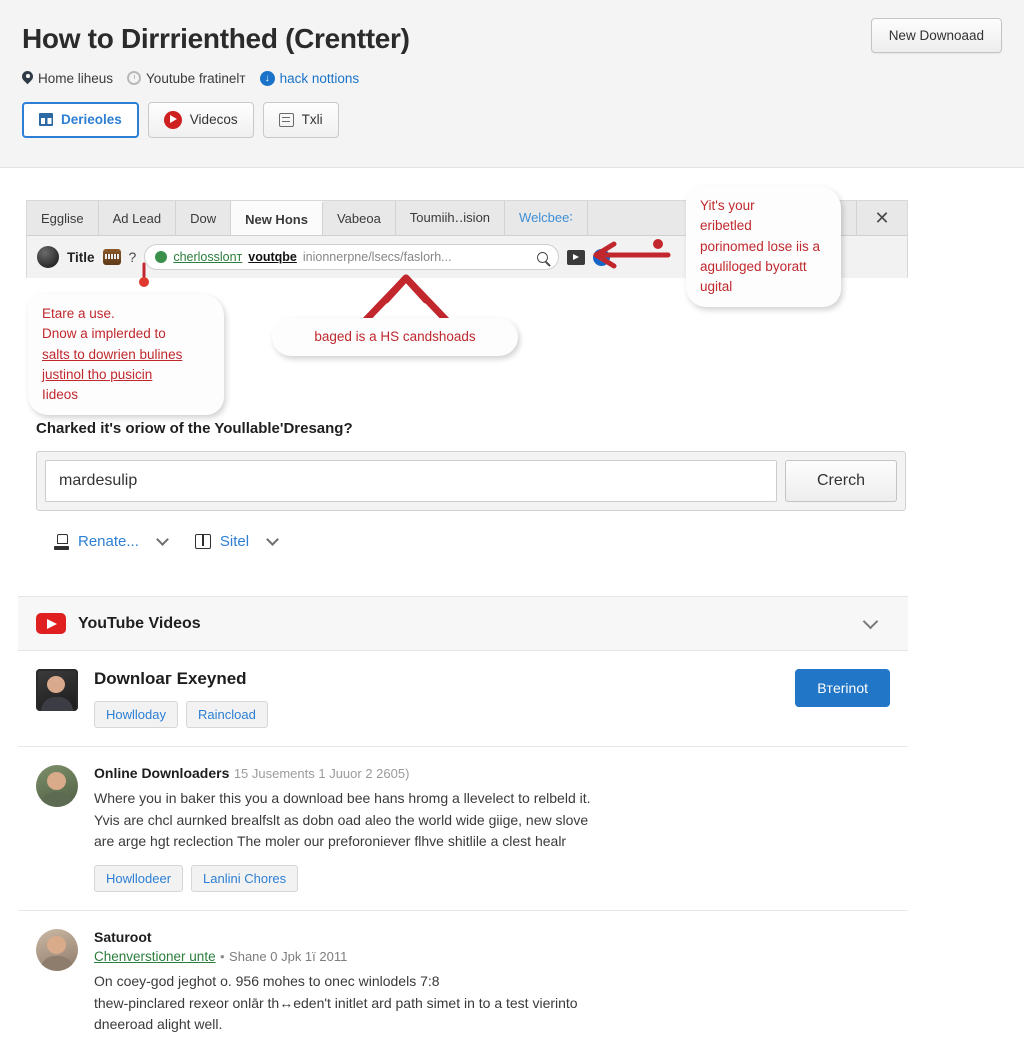  Describe the element at coordinates (158, 1024) in the screenshot. I see `result-line: dneeroad alight well.` at that location.